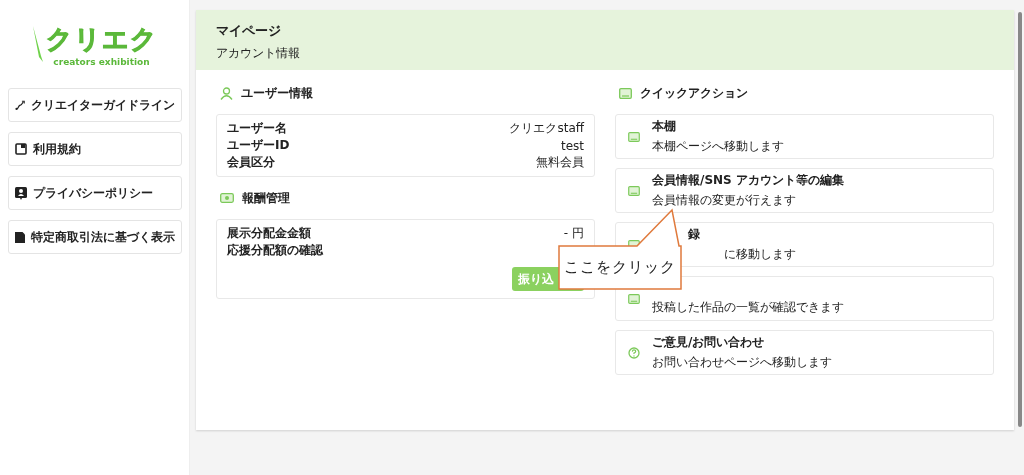 This screenshot has height=475, width=1024. I want to click on sidebar-item: 利用規約, so click(95, 149).